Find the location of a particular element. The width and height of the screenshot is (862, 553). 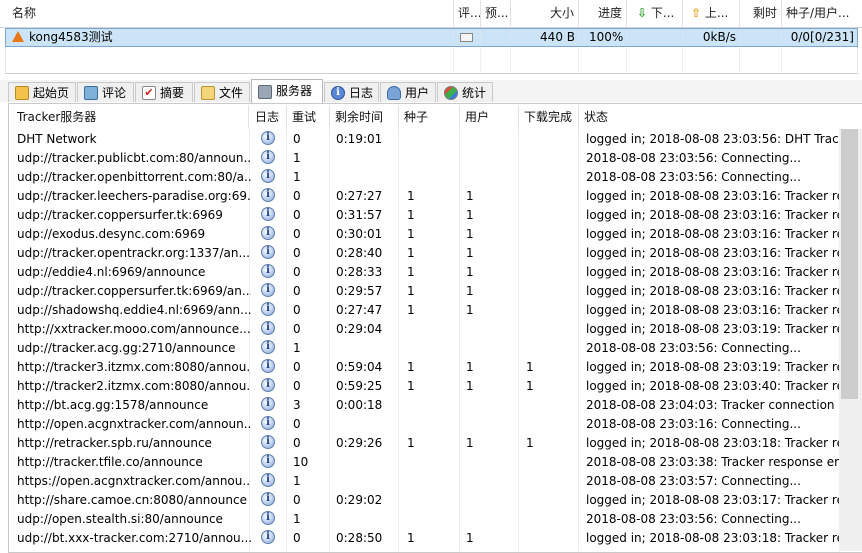

col-log: 日志 is located at coordinates (269, 117).